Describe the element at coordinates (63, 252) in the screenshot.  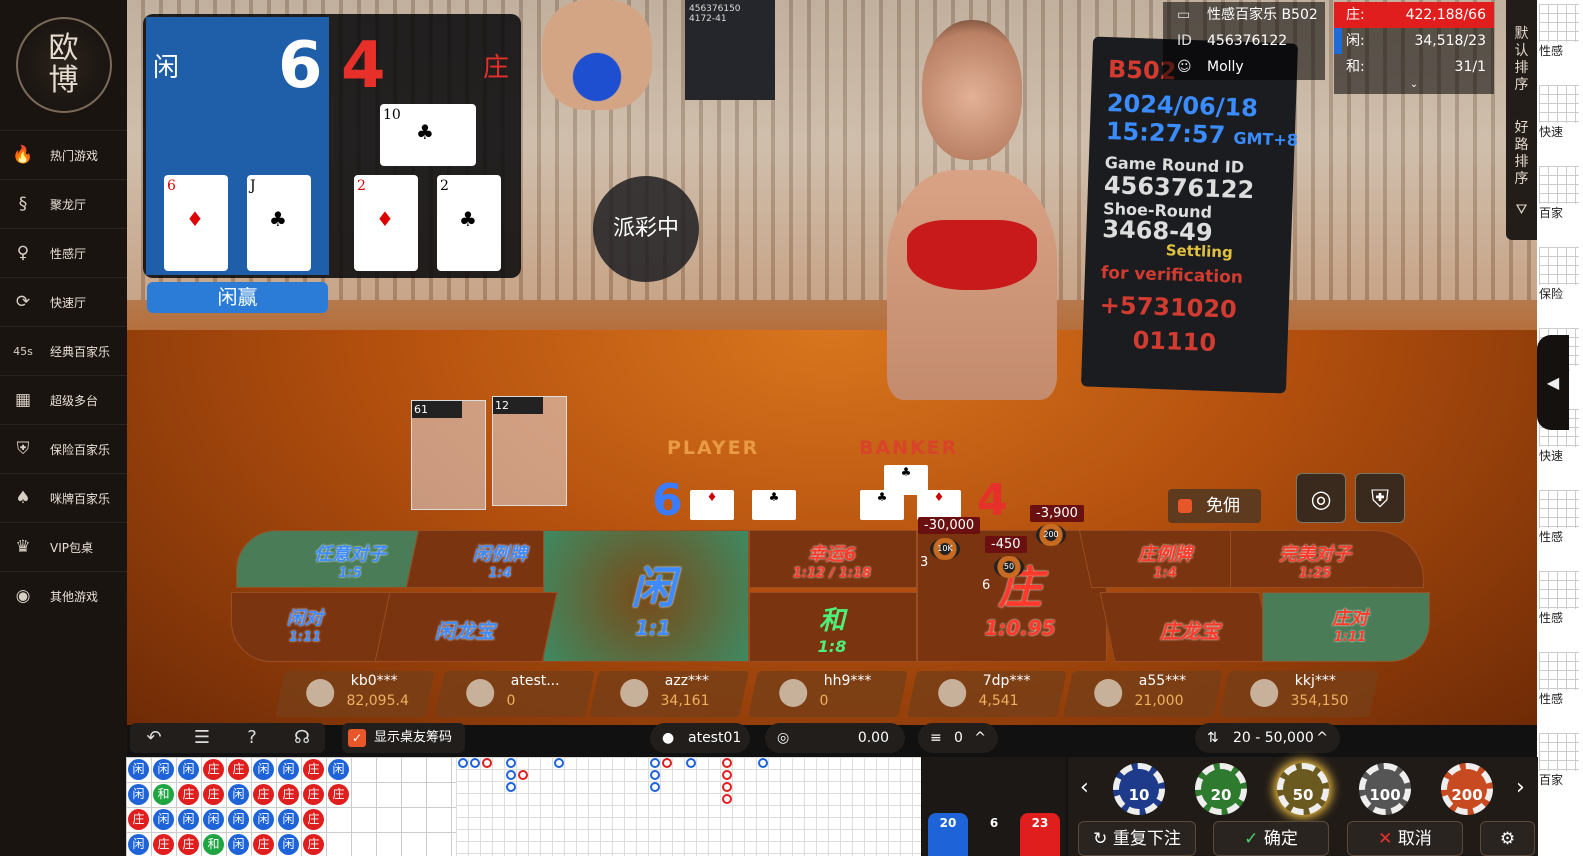
I see `sidebar-item: ♀ 性感厅` at that location.